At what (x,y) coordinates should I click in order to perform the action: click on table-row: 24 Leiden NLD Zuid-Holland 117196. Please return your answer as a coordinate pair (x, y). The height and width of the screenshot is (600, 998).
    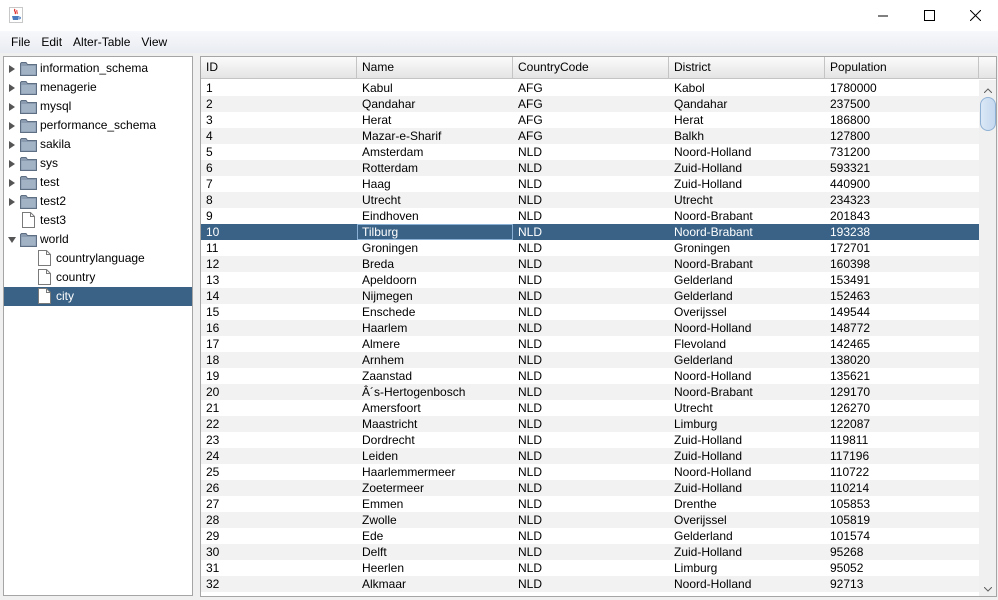
    Looking at the image, I should click on (590, 456).